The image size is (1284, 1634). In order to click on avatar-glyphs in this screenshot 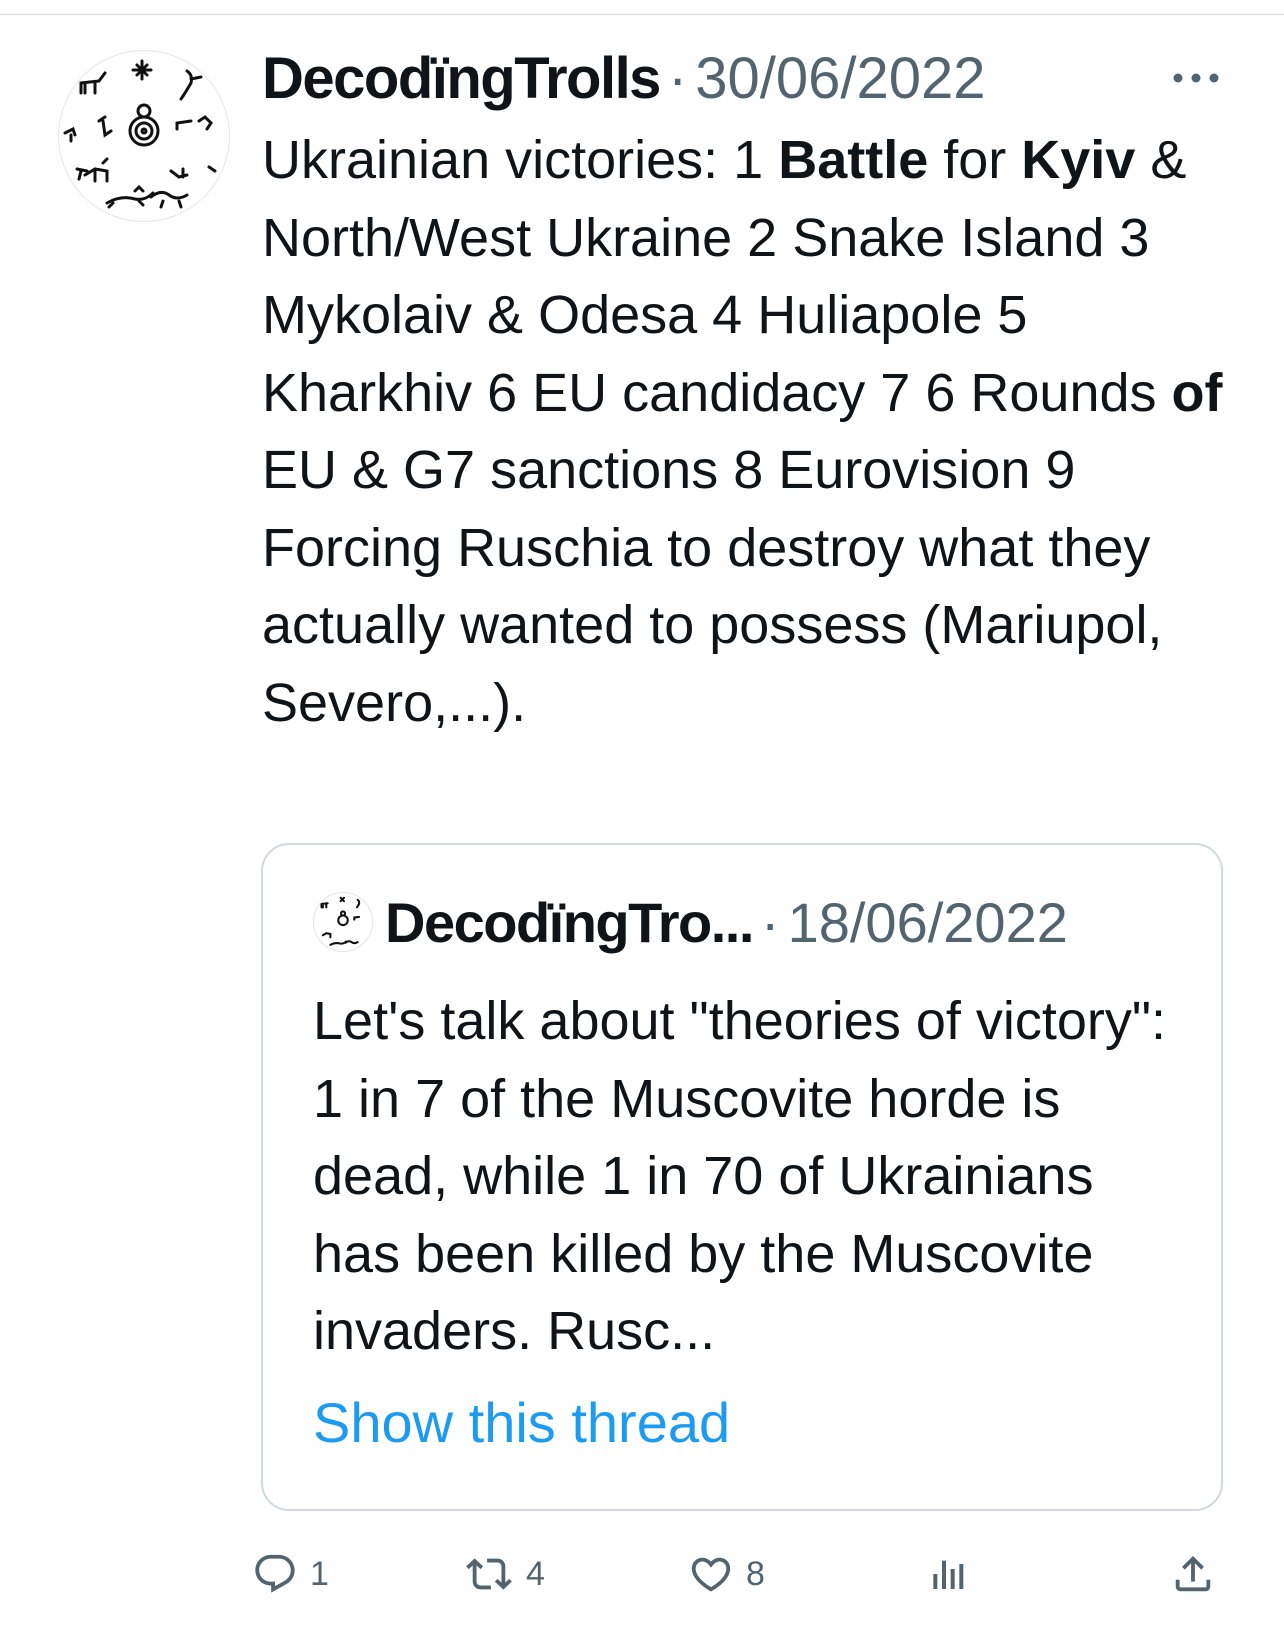, I will do `click(140, 134)`.